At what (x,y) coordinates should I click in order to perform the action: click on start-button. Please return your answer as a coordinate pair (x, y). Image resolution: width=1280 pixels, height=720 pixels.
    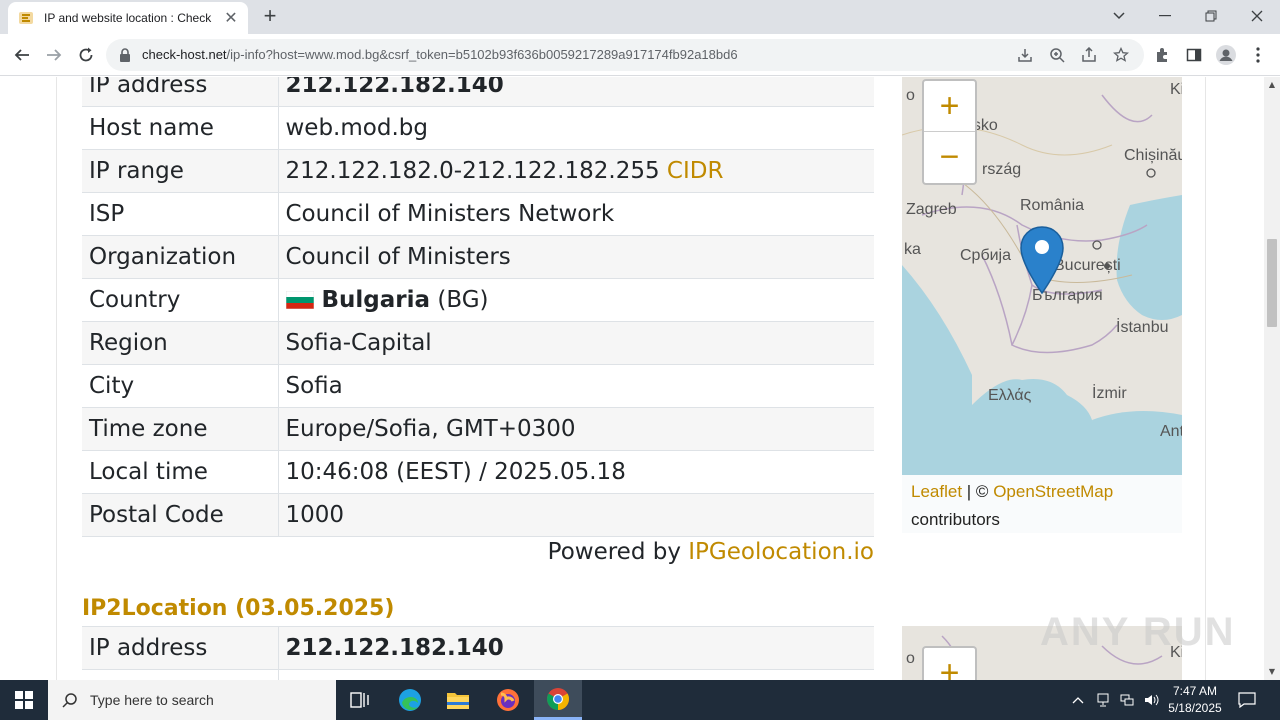
    Looking at the image, I should click on (24, 700).